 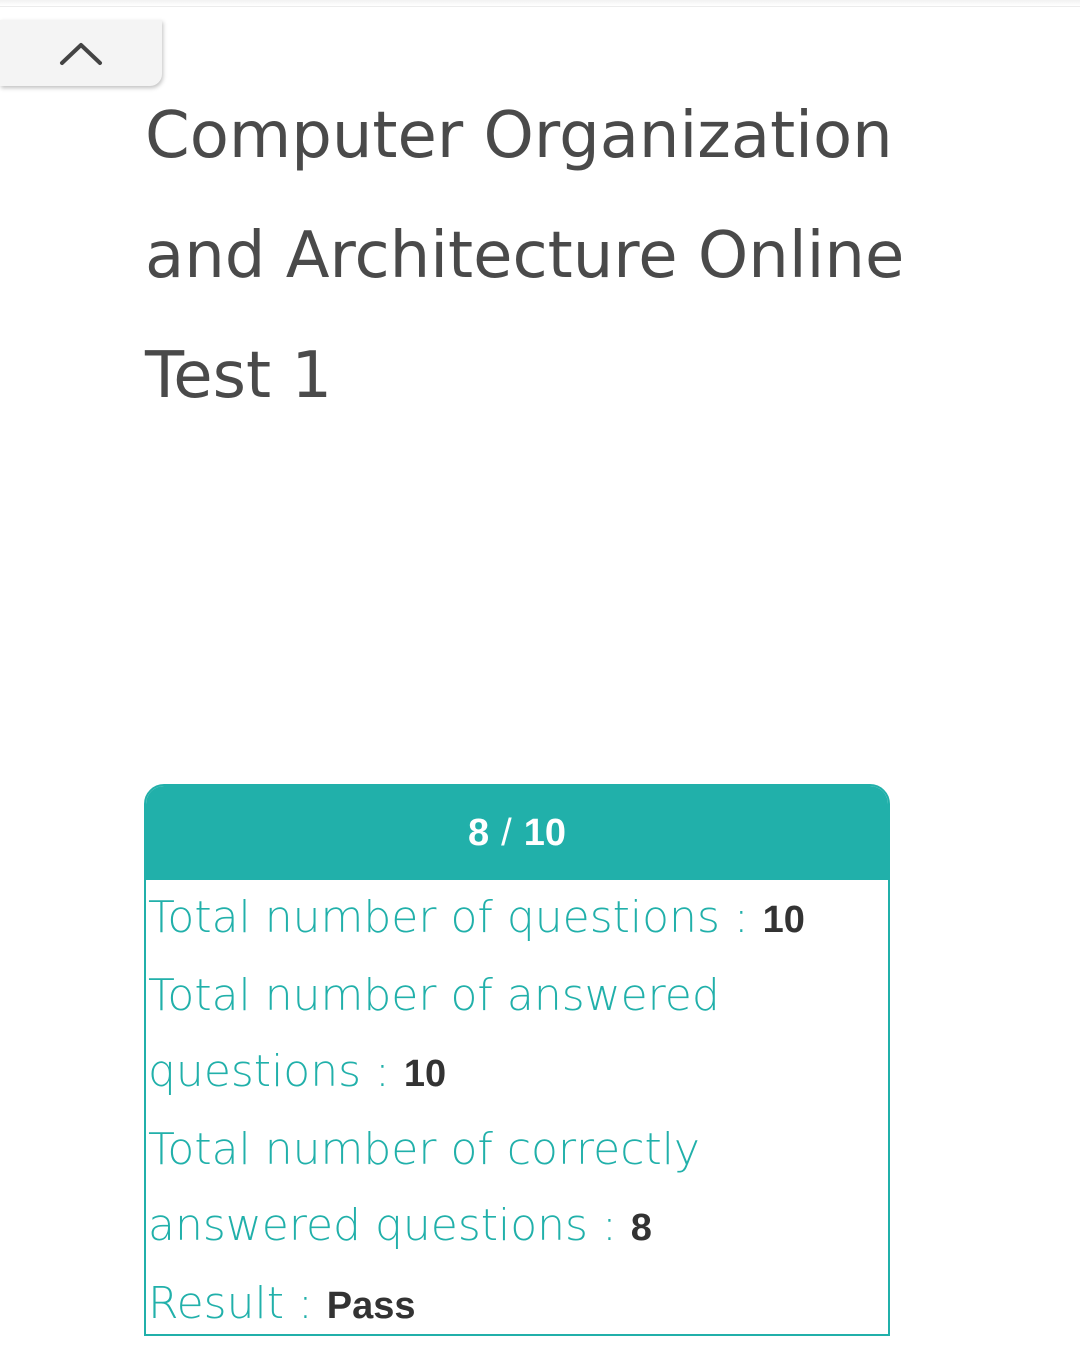 I want to click on chevron-up-icon, so click(x=81, y=53).